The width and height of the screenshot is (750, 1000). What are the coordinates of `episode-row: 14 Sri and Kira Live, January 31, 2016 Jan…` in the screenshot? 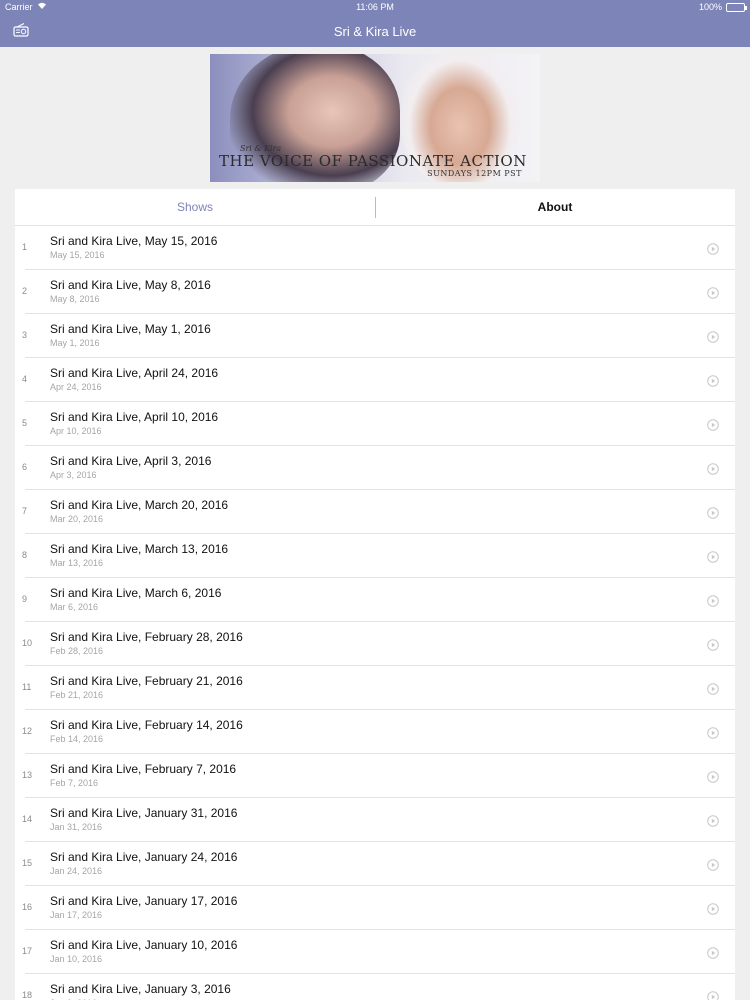 It's located at (375, 820).